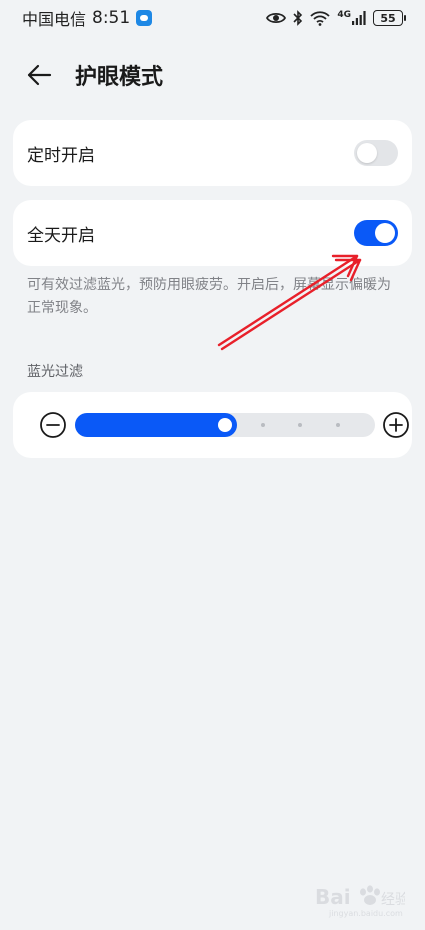 The image size is (425, 930). I want to click on minus-circle-icon, so click(53, 425).